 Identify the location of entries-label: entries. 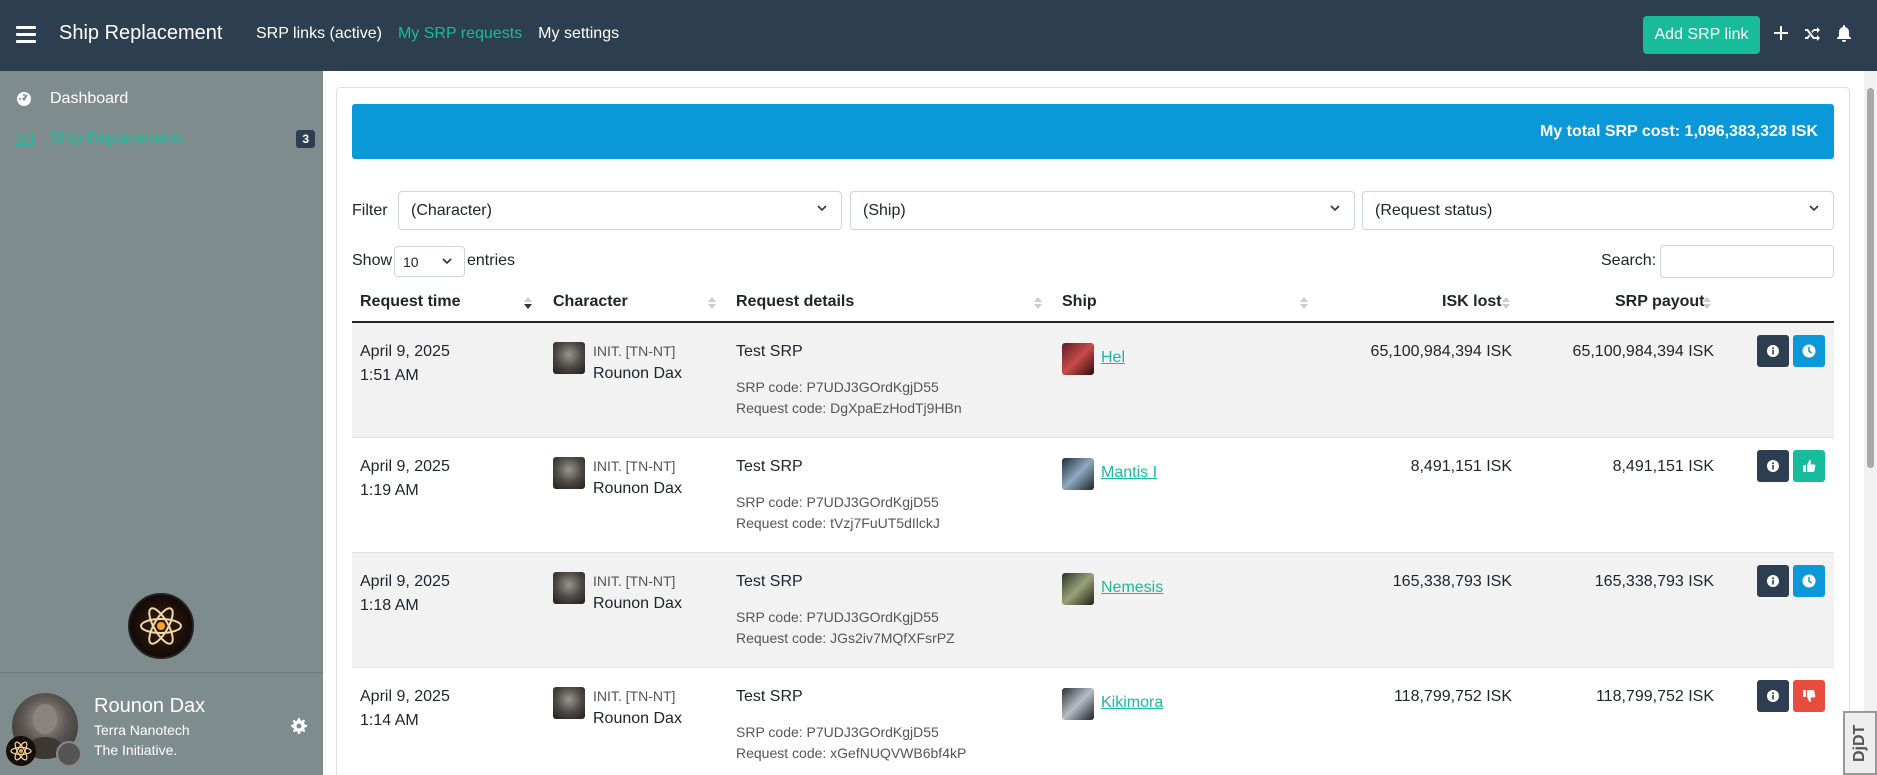
(491, 260).